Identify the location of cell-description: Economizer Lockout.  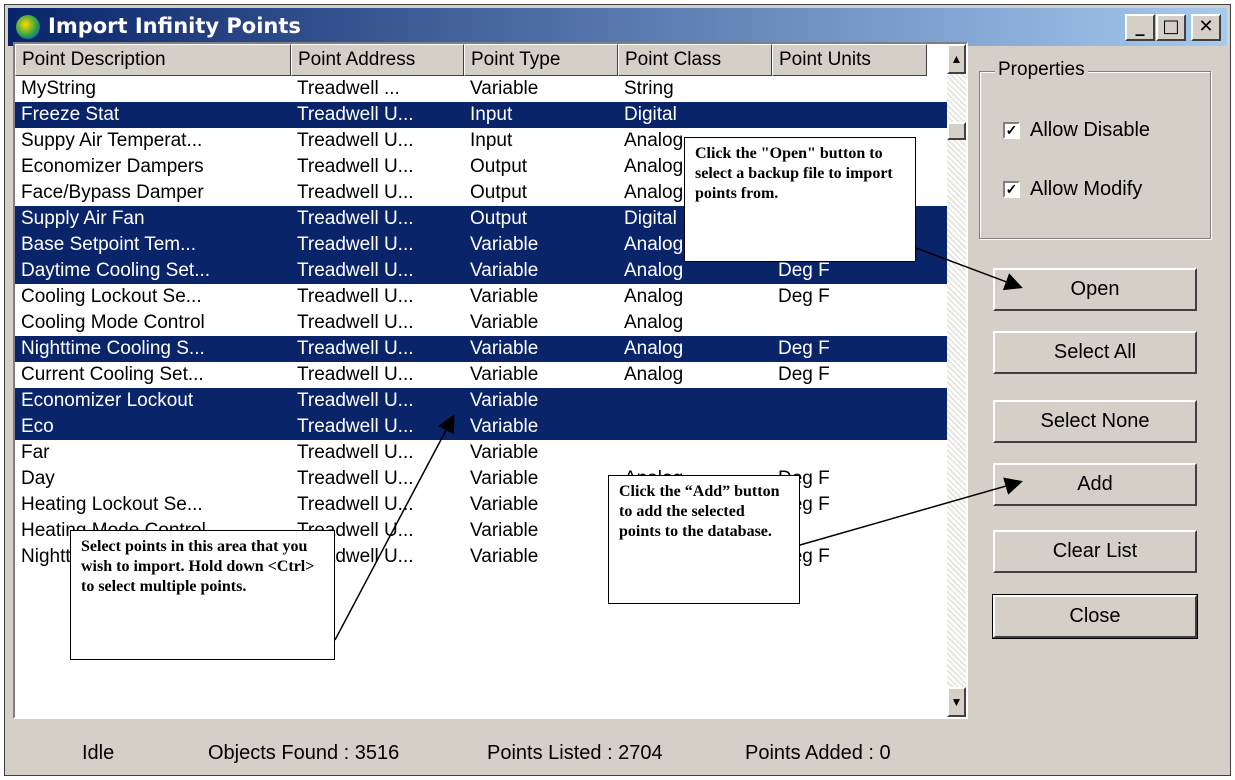
(107, 400).